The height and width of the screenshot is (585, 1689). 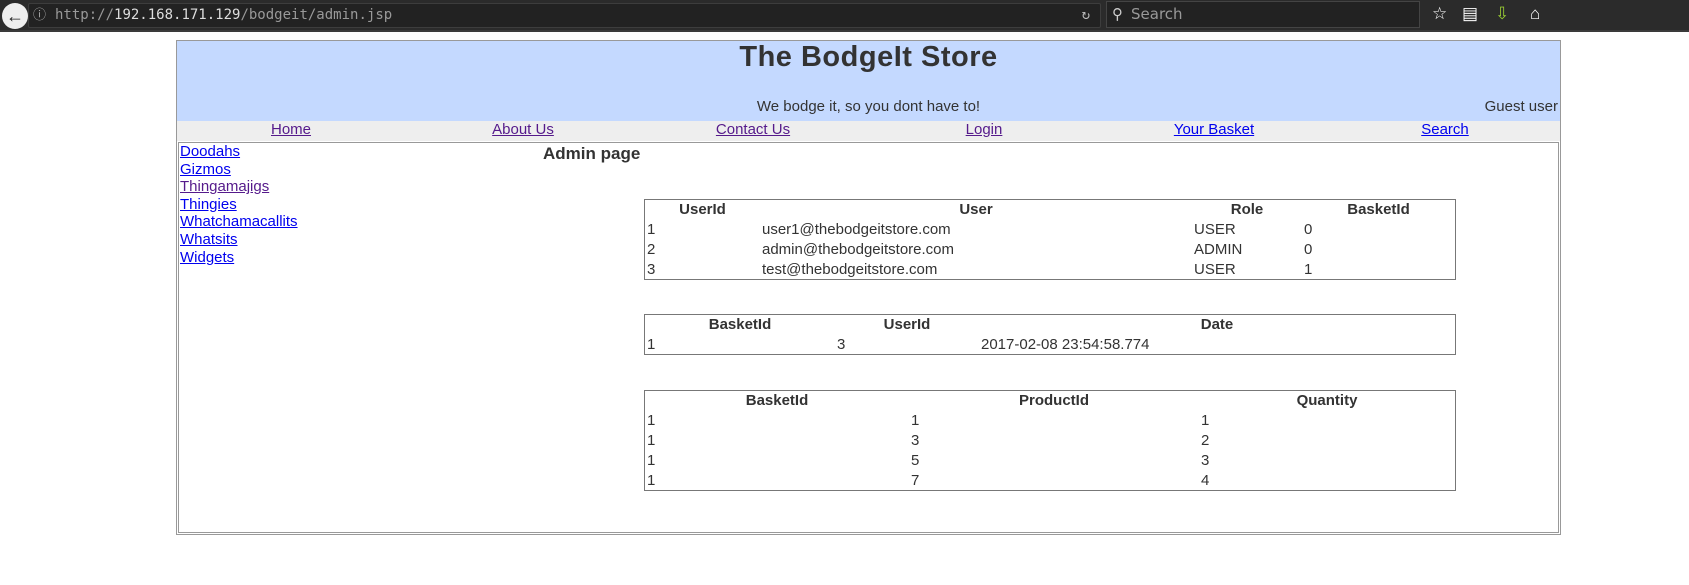 I want to click on nav-home: Home, so click(x=291, y=129).